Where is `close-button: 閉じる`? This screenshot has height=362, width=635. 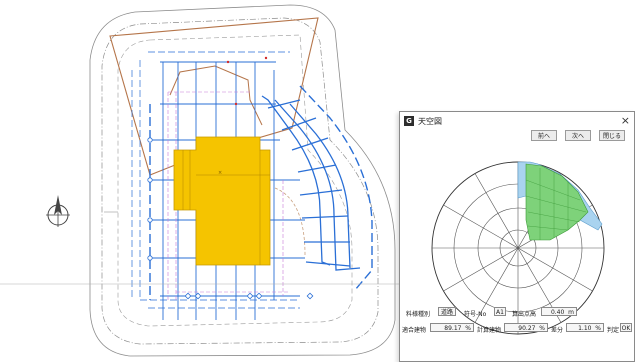 close-button: 閉じる is located at coordinates (612, 135).